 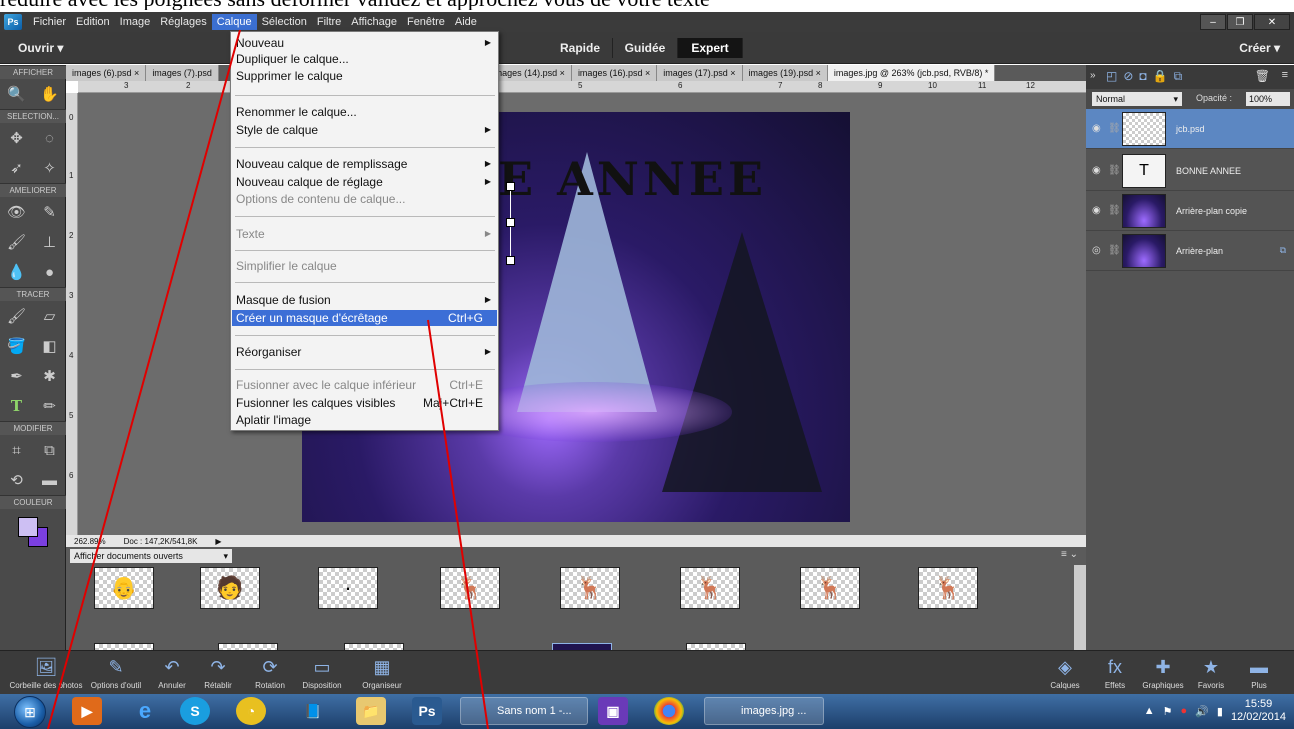 I want to click on pencil-icon: ✏, so click(x=50, y=406).